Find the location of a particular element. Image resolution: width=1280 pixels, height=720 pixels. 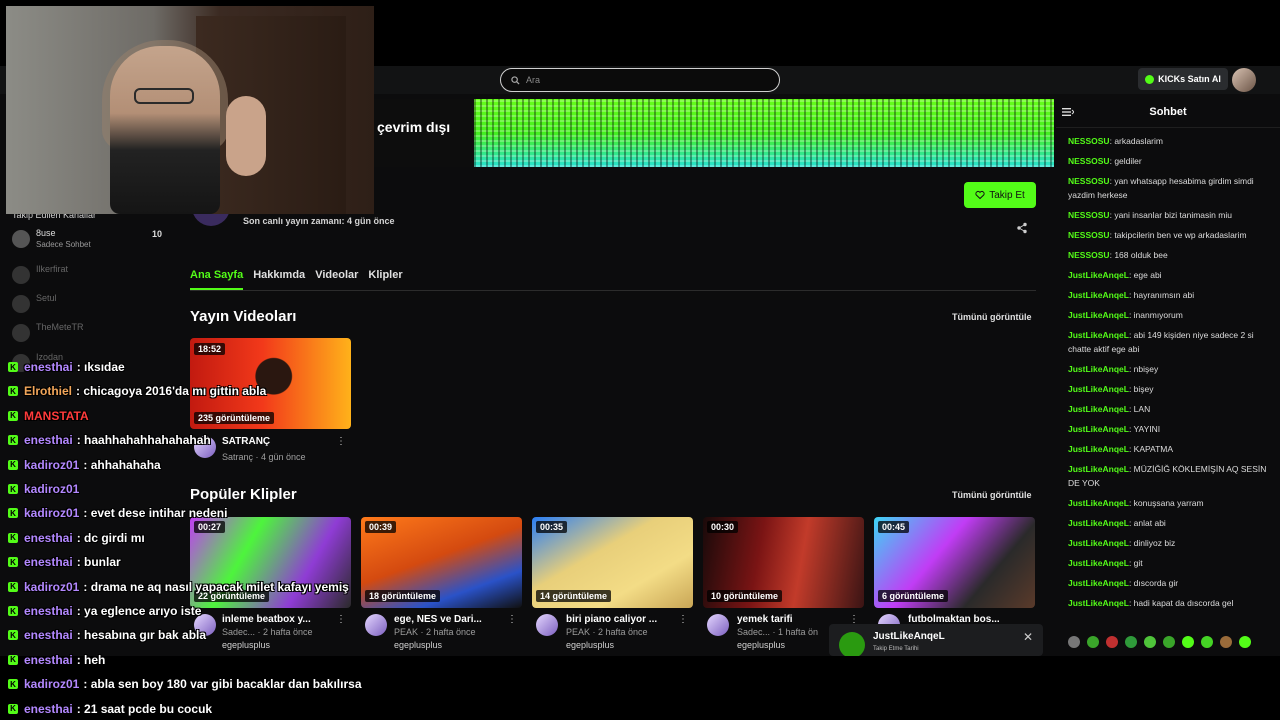

overlay-message-text: : dc girdi mı is located at coordinates (110, 537).